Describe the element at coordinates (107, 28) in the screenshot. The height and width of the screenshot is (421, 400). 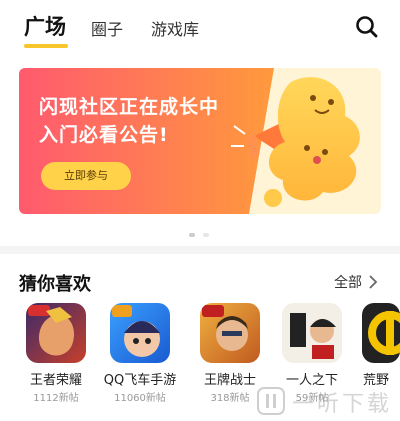
I see `tab-circles: 圈子` at that location.